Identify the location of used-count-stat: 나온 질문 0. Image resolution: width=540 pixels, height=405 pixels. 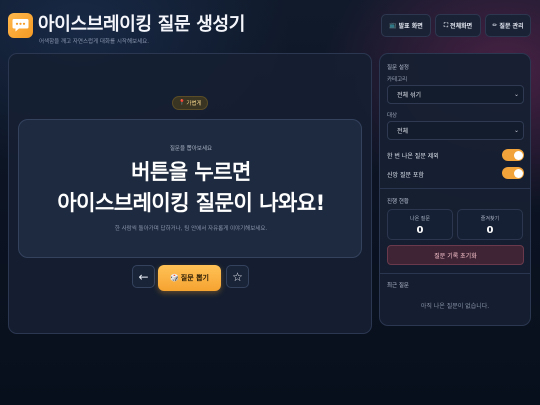
(420, 224).